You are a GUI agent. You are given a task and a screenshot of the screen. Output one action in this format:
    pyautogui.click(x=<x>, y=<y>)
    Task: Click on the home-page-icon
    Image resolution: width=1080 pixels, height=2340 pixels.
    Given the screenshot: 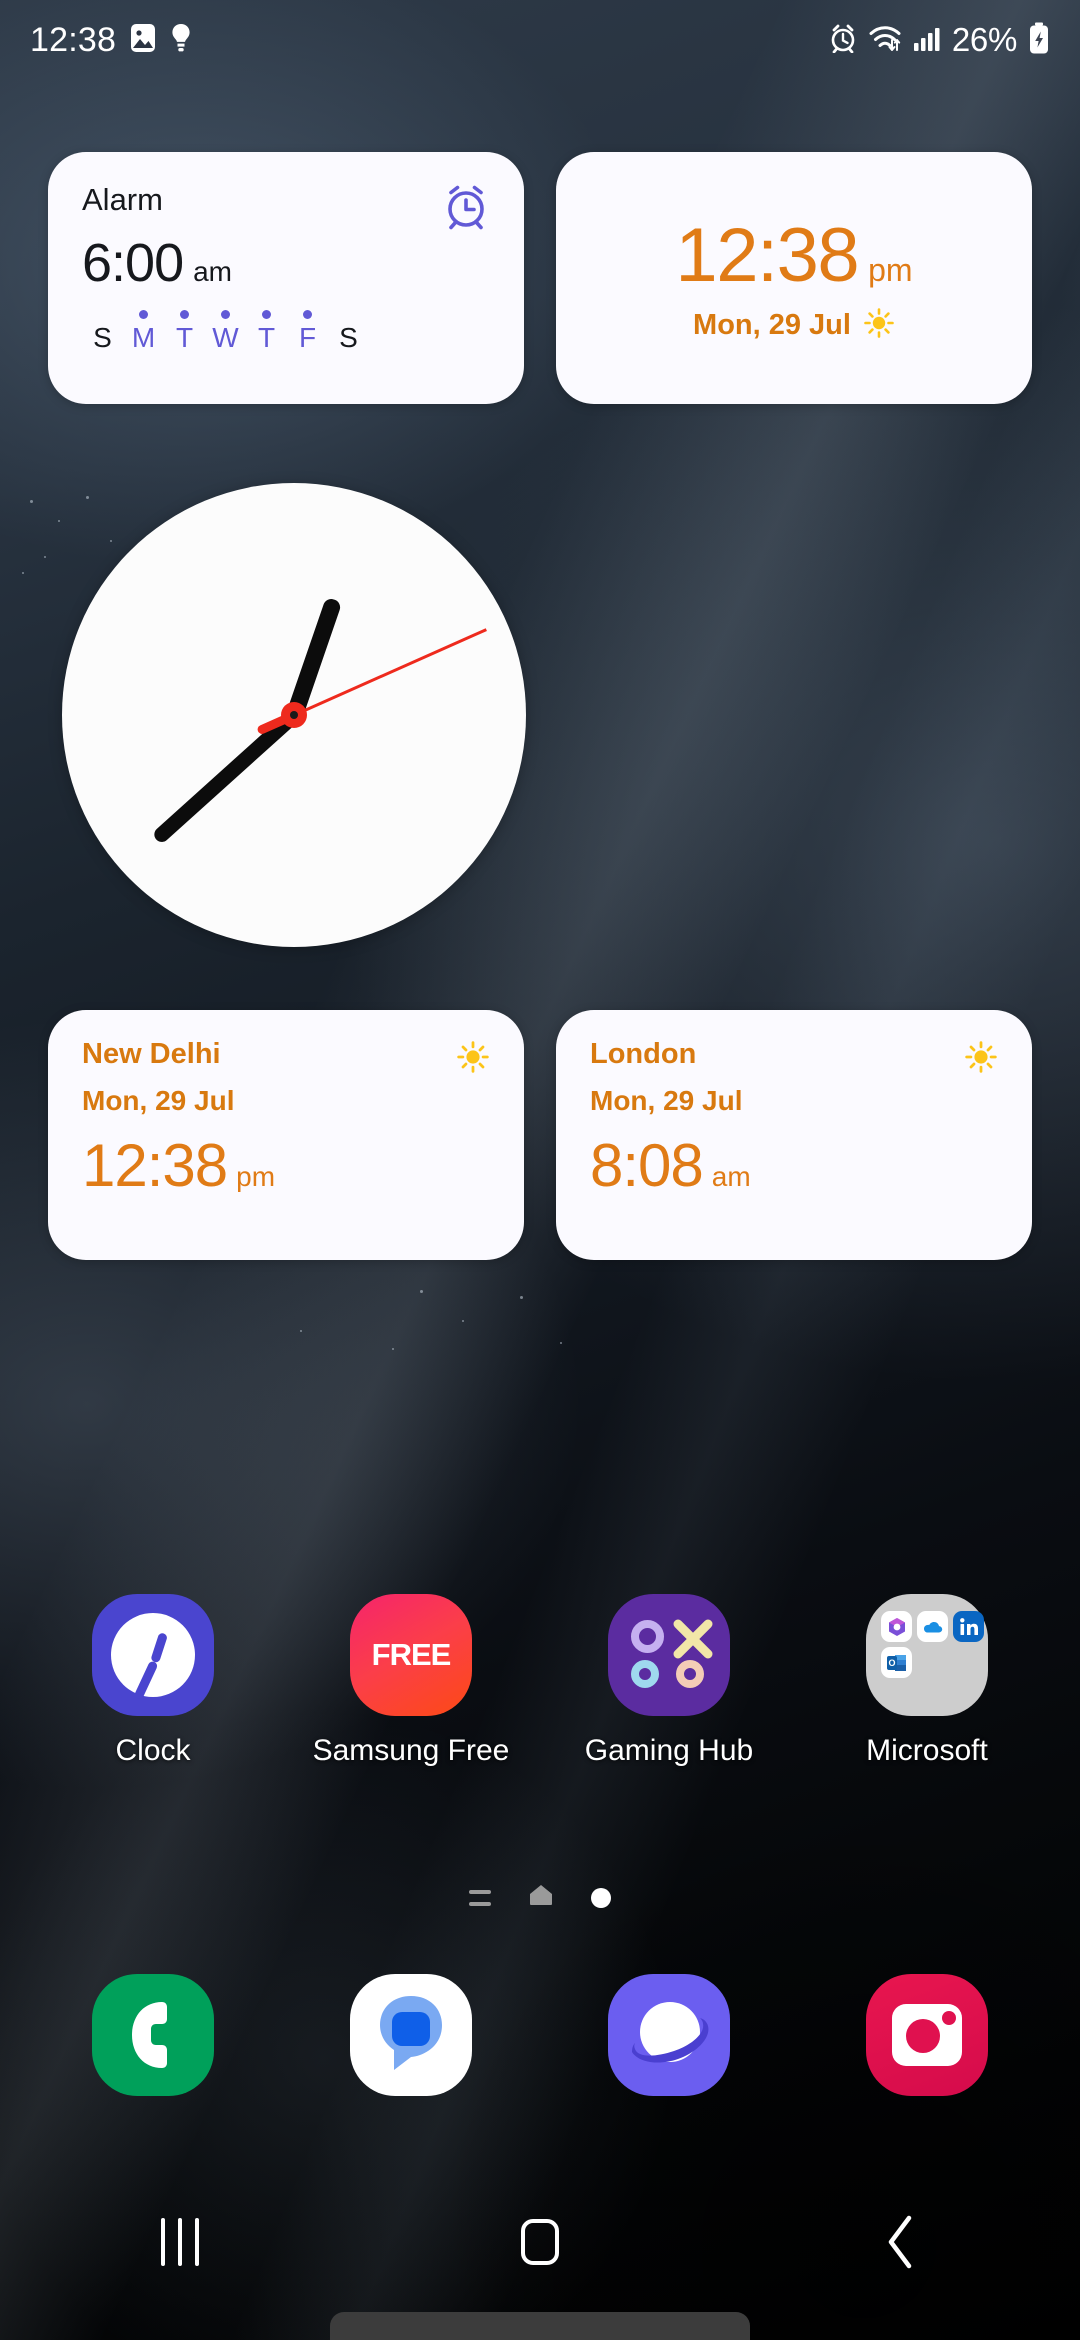 What is the action you would take?
    pyautogui.click(x=541, y=1897)
    